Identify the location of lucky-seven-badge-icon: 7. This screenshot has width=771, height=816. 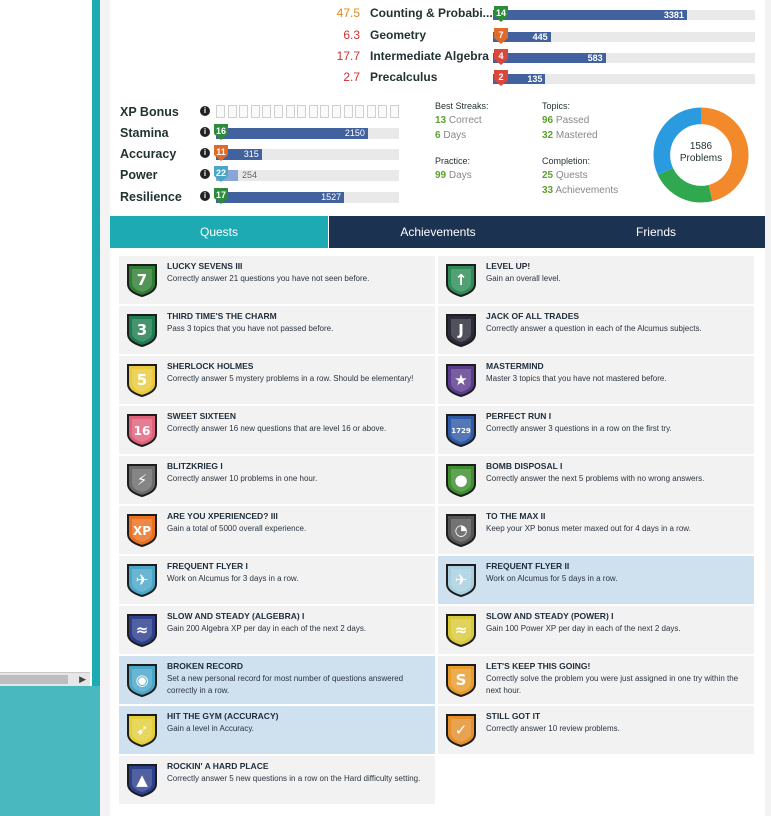
(142, 281).